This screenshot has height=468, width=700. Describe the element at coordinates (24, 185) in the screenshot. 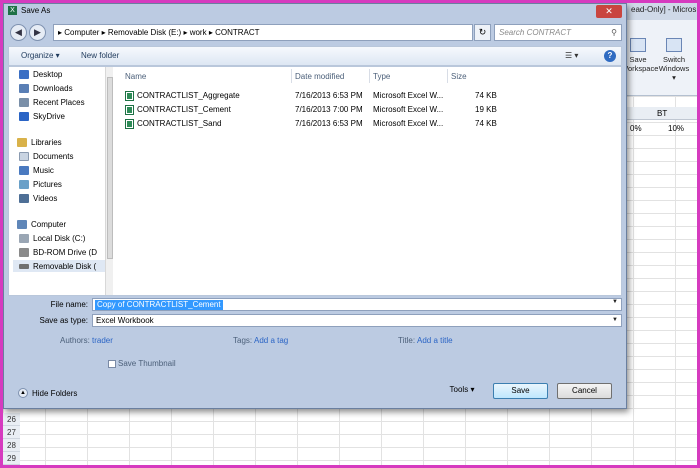

I see `pictures-icon` at that location.